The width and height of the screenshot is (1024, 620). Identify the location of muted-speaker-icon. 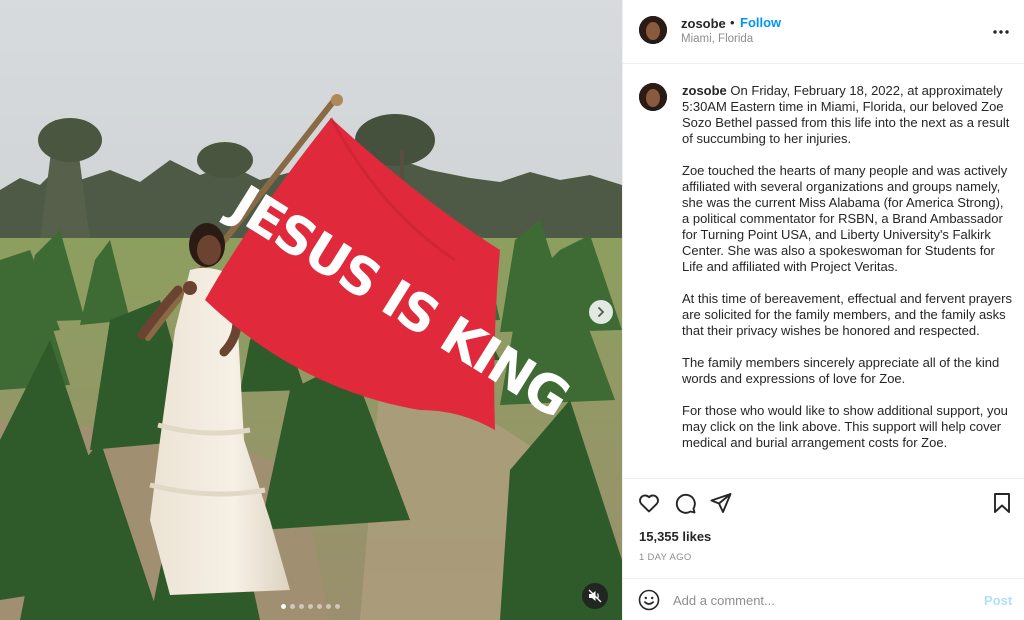
(595, 596).